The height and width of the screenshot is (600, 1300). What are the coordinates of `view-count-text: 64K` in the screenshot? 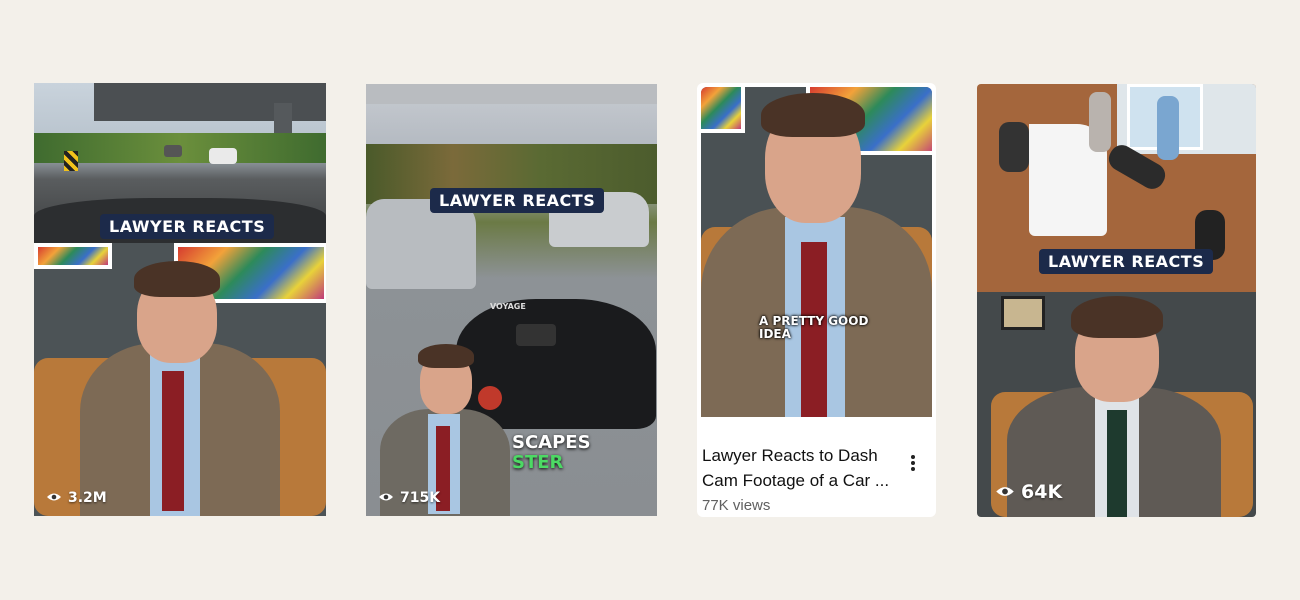 It's located at (1042, 492).